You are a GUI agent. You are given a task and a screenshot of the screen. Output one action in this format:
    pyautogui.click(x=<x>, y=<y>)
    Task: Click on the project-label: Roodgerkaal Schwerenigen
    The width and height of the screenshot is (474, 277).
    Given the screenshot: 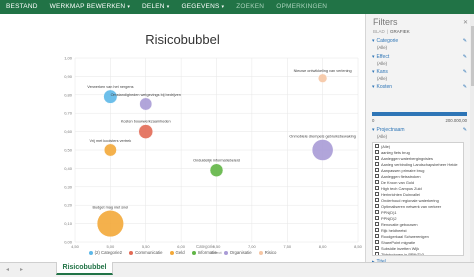 What is the action you would take?
    pyautogui.click(x=405, y=236)
    